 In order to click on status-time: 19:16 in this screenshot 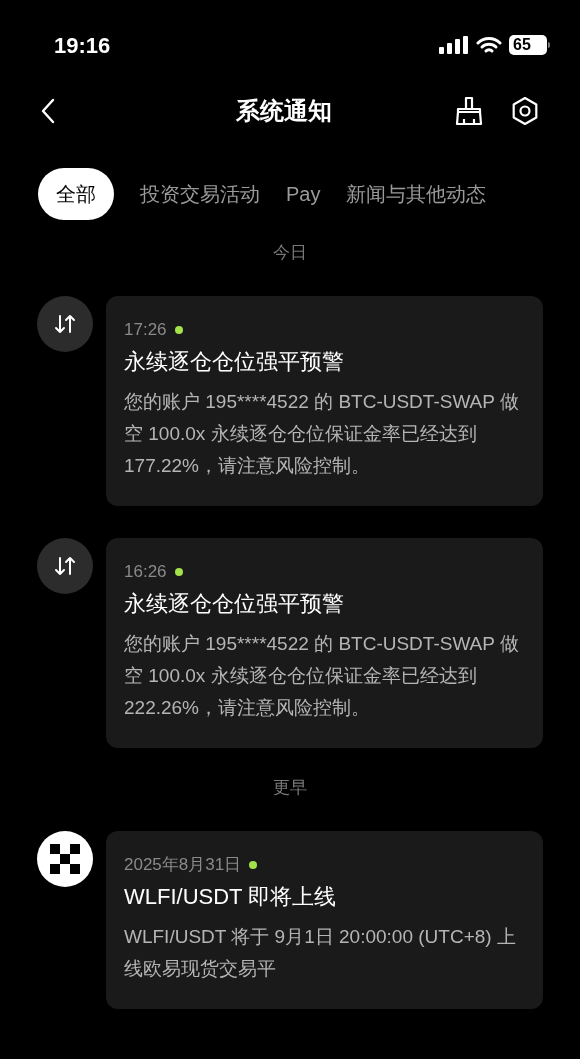, I will do `click(82, 45)`.